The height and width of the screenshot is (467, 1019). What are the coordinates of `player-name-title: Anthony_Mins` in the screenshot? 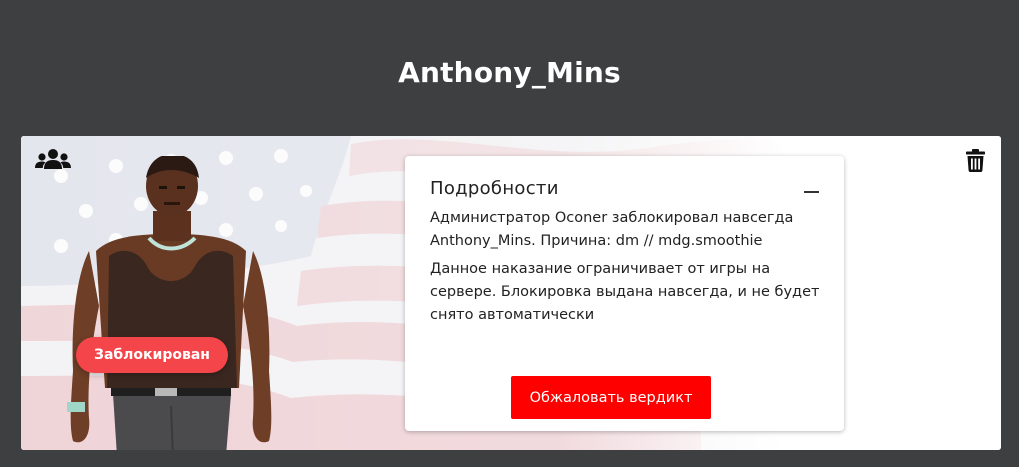 It's located at (509, 72).